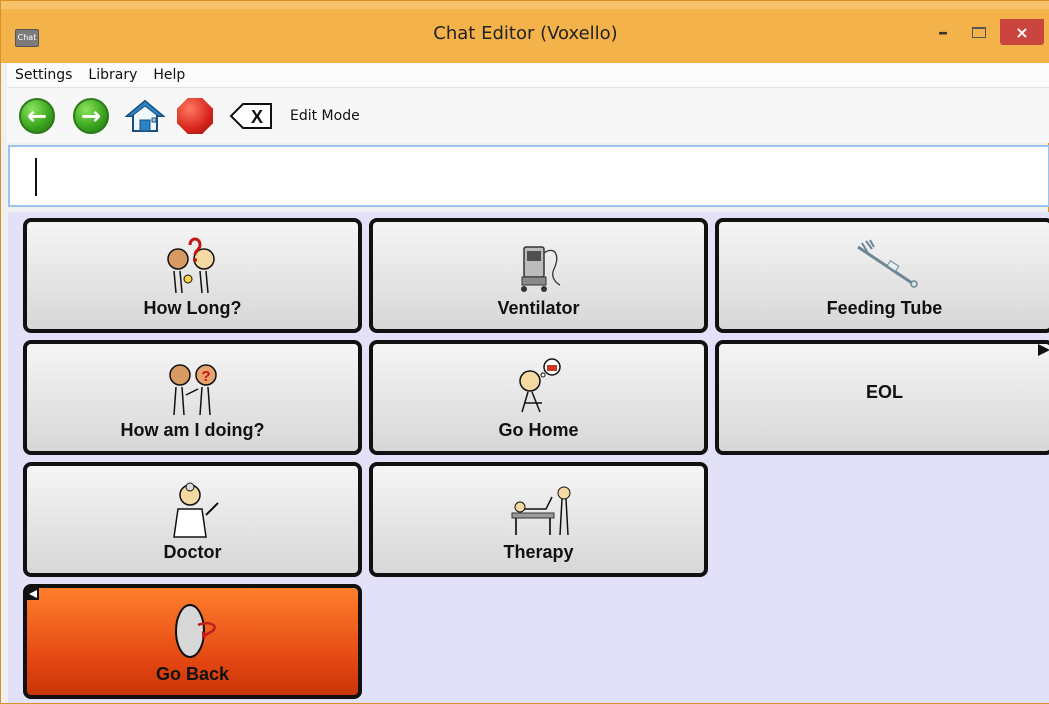 Image resolution: width=1049 pixels, height=704 pixels. I want to click on cell-ventilator: Ventilator, so click(538, 275).